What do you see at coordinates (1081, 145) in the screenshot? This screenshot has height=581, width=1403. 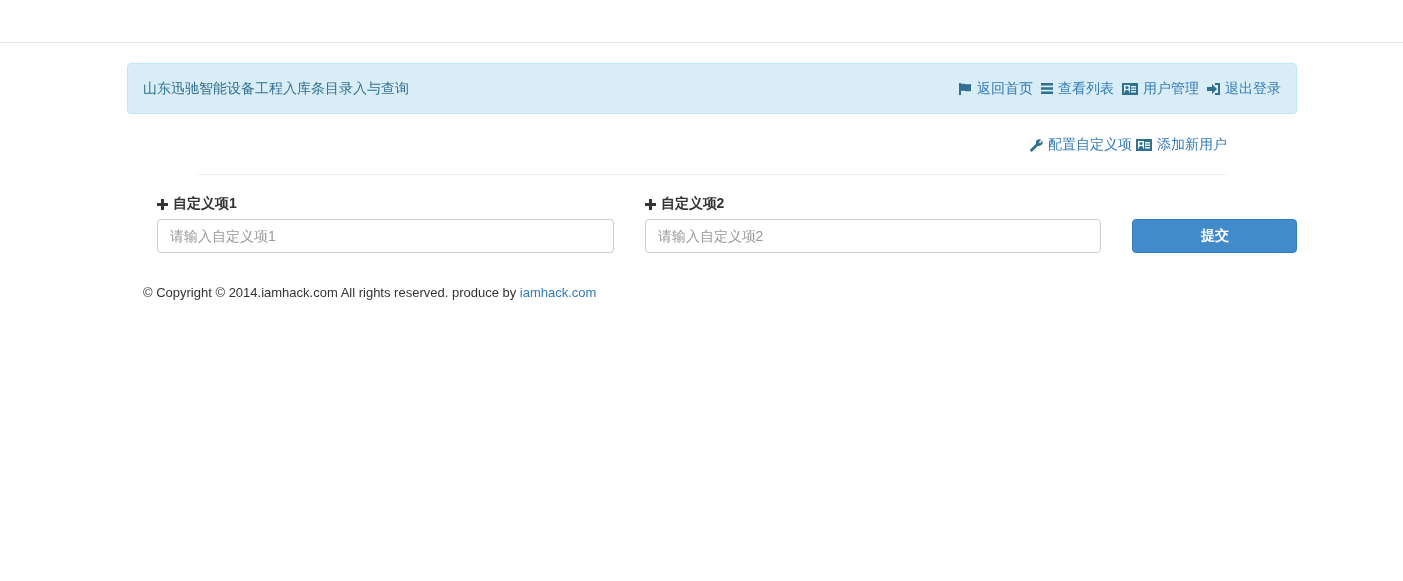 I see `nav-link: 配置自定义项` at bounding box center [1081, 145].